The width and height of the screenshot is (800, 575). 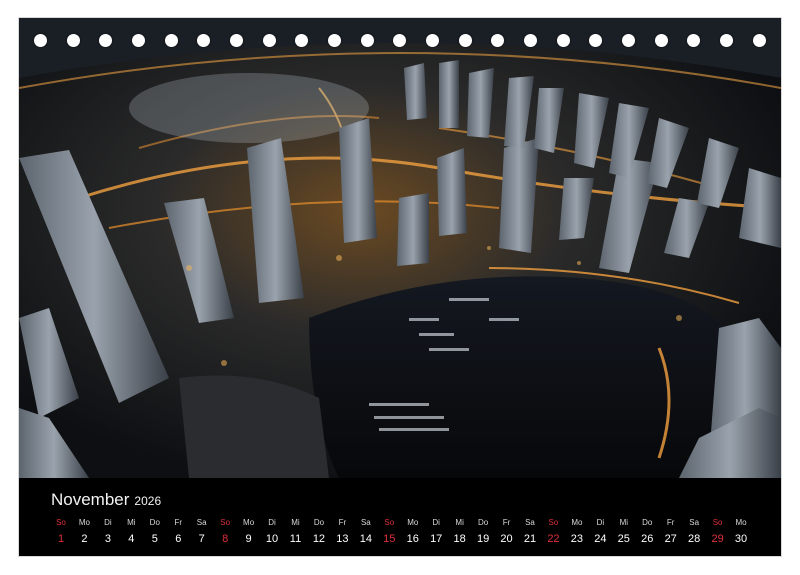 What do you see at coordinates (148, 501) in the screenshot?
I see `year-label: 2026` at bounding box center [148, 501].